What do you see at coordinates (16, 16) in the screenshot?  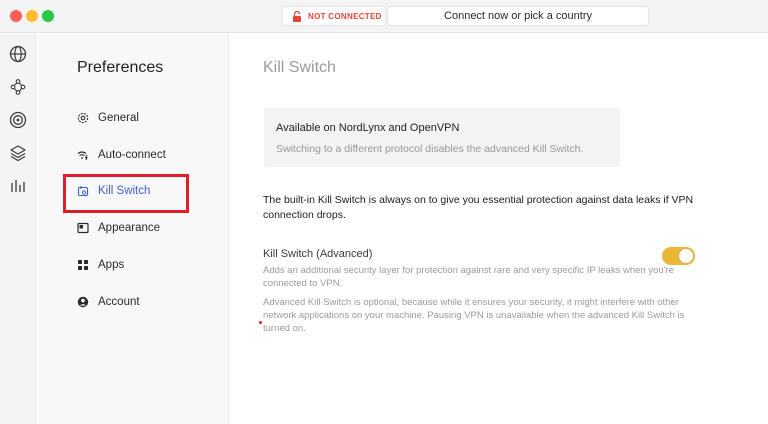 I see `close-window-button` at bounding box center [16, 16].